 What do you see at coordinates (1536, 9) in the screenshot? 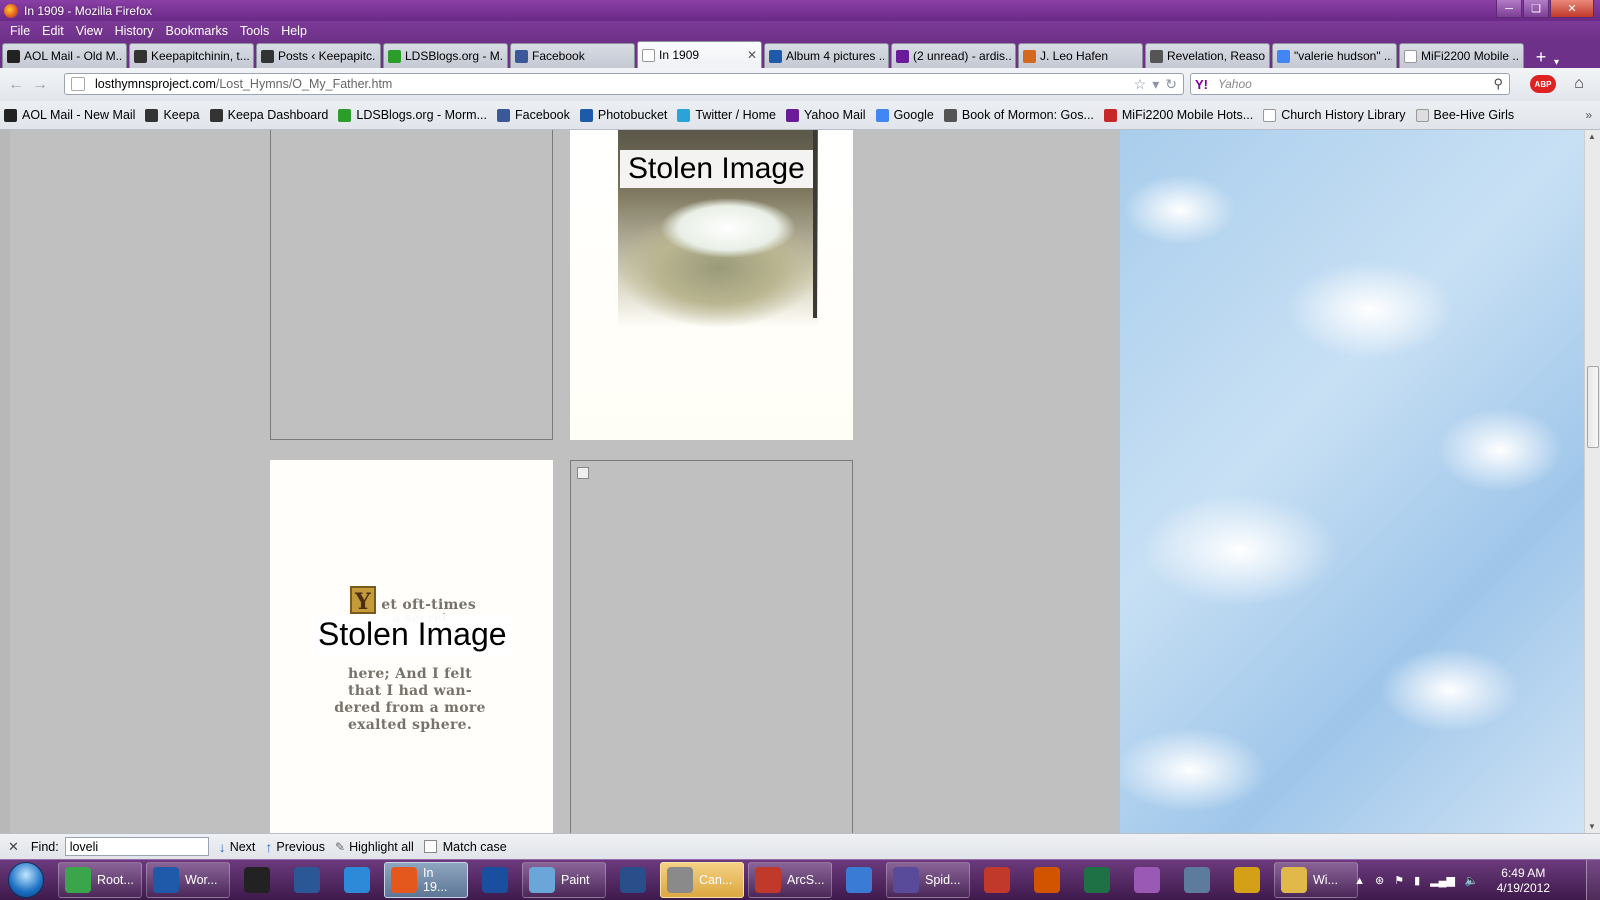
I see `restore-button: ❏` at bounding box center [1536, 9].